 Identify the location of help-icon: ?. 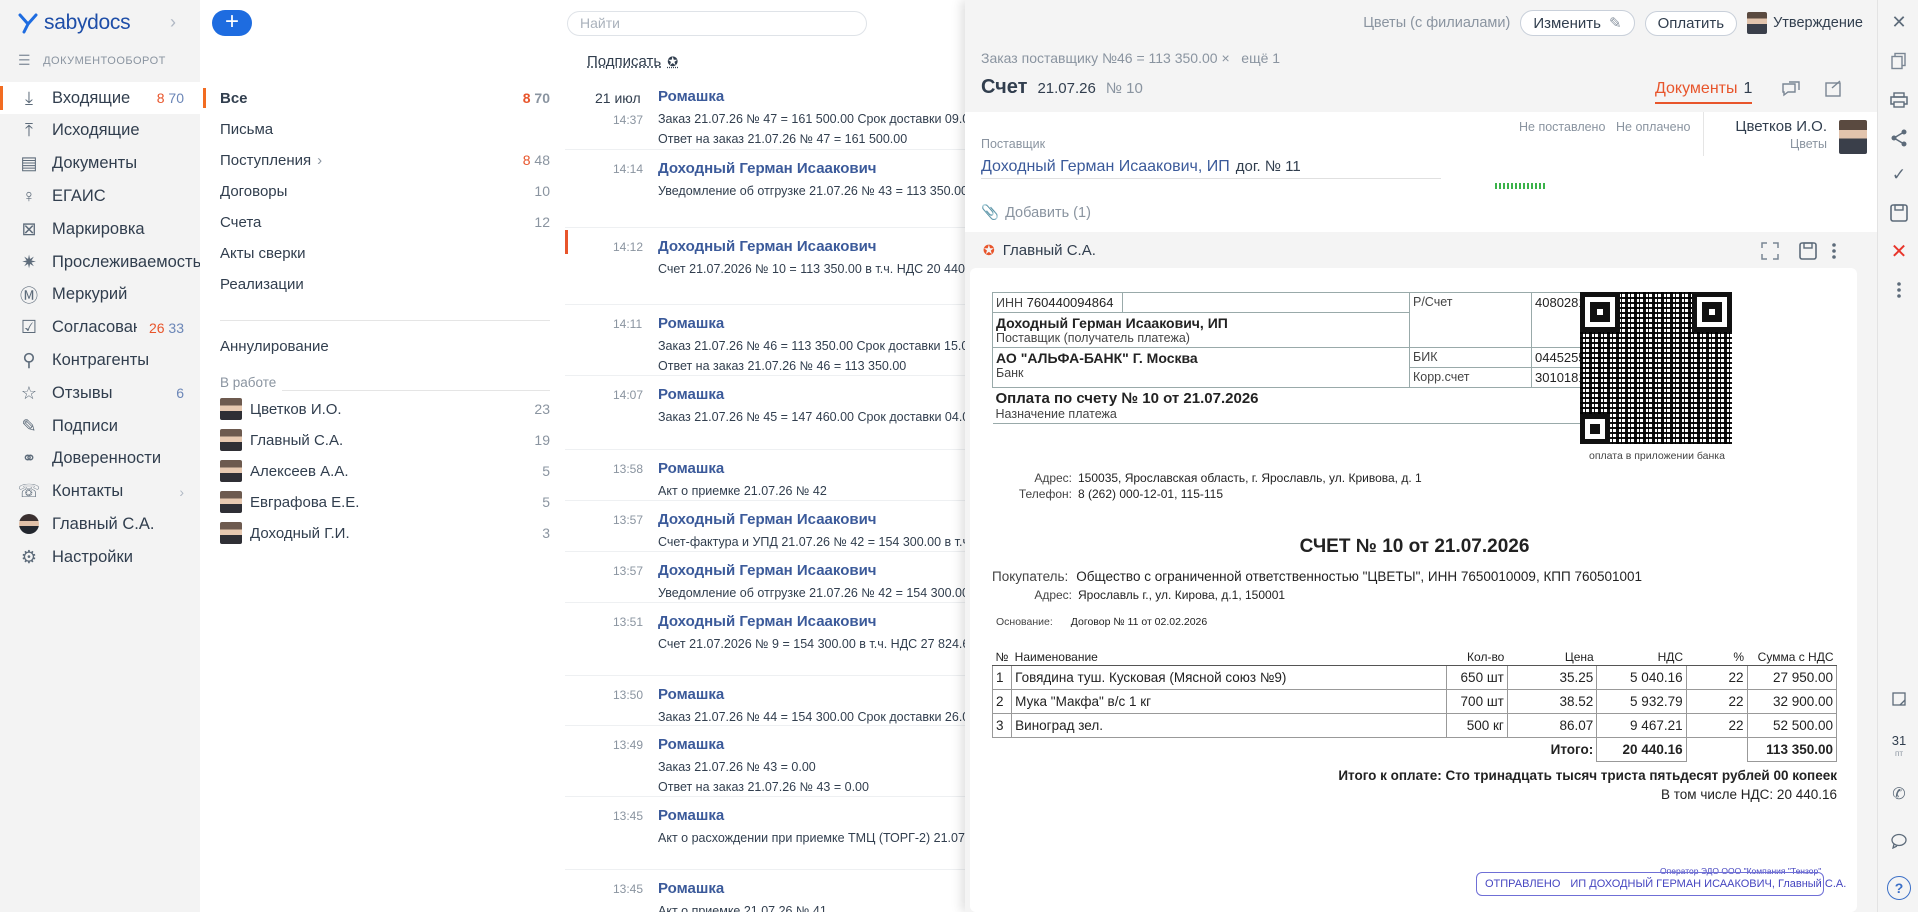
(1899, 888).